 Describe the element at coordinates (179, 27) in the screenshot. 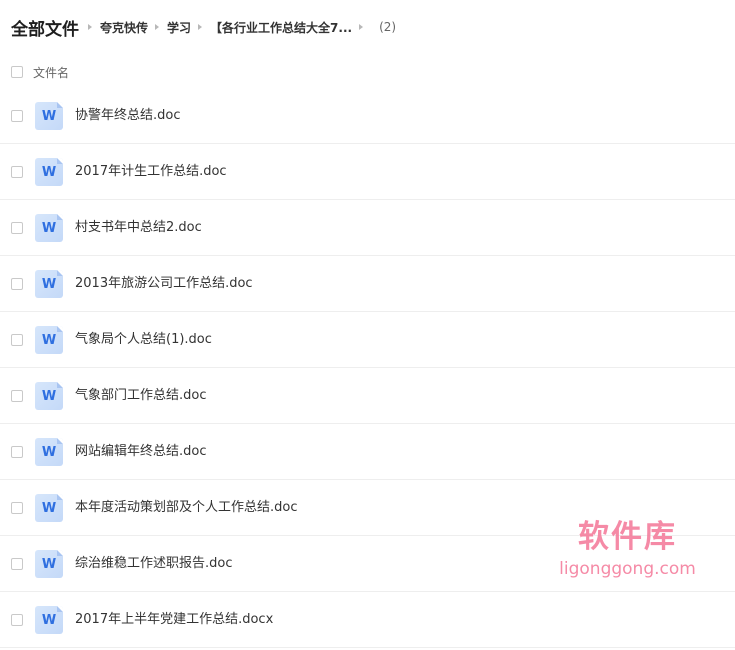

I see `breadcrumb-item-study: 学习` at that location.